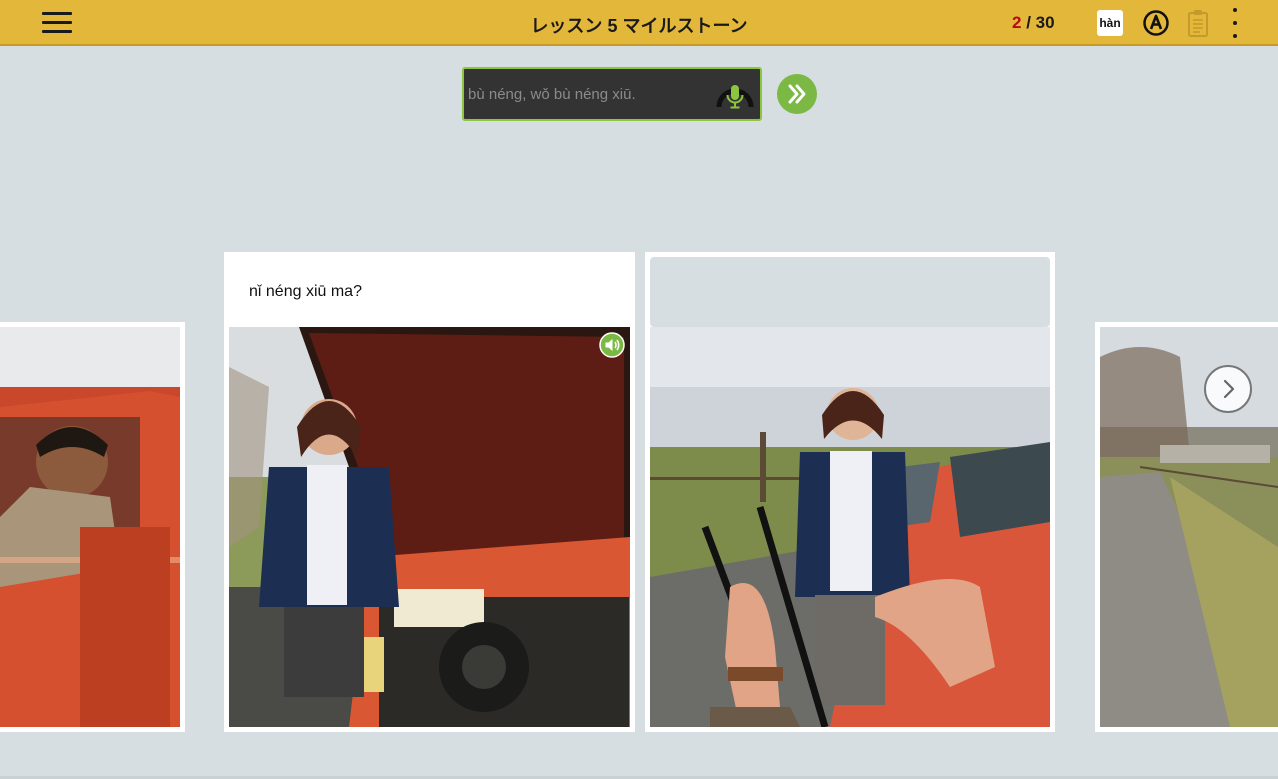 The image size is (1278, 779). What do you see at coordinates (588, 94) in the screenshot?
I see `answer-input` at bounding box center [588, 94].